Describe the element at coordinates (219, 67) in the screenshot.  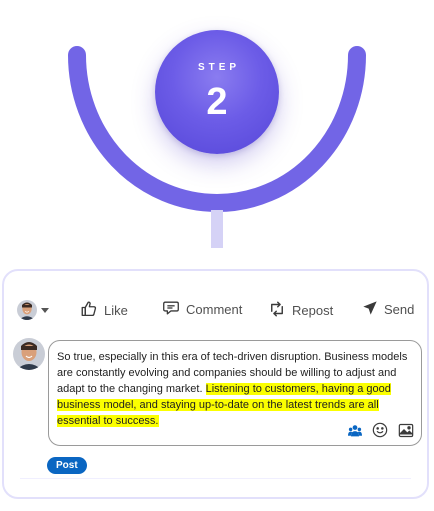
I see `step-label: STEP` at that location.